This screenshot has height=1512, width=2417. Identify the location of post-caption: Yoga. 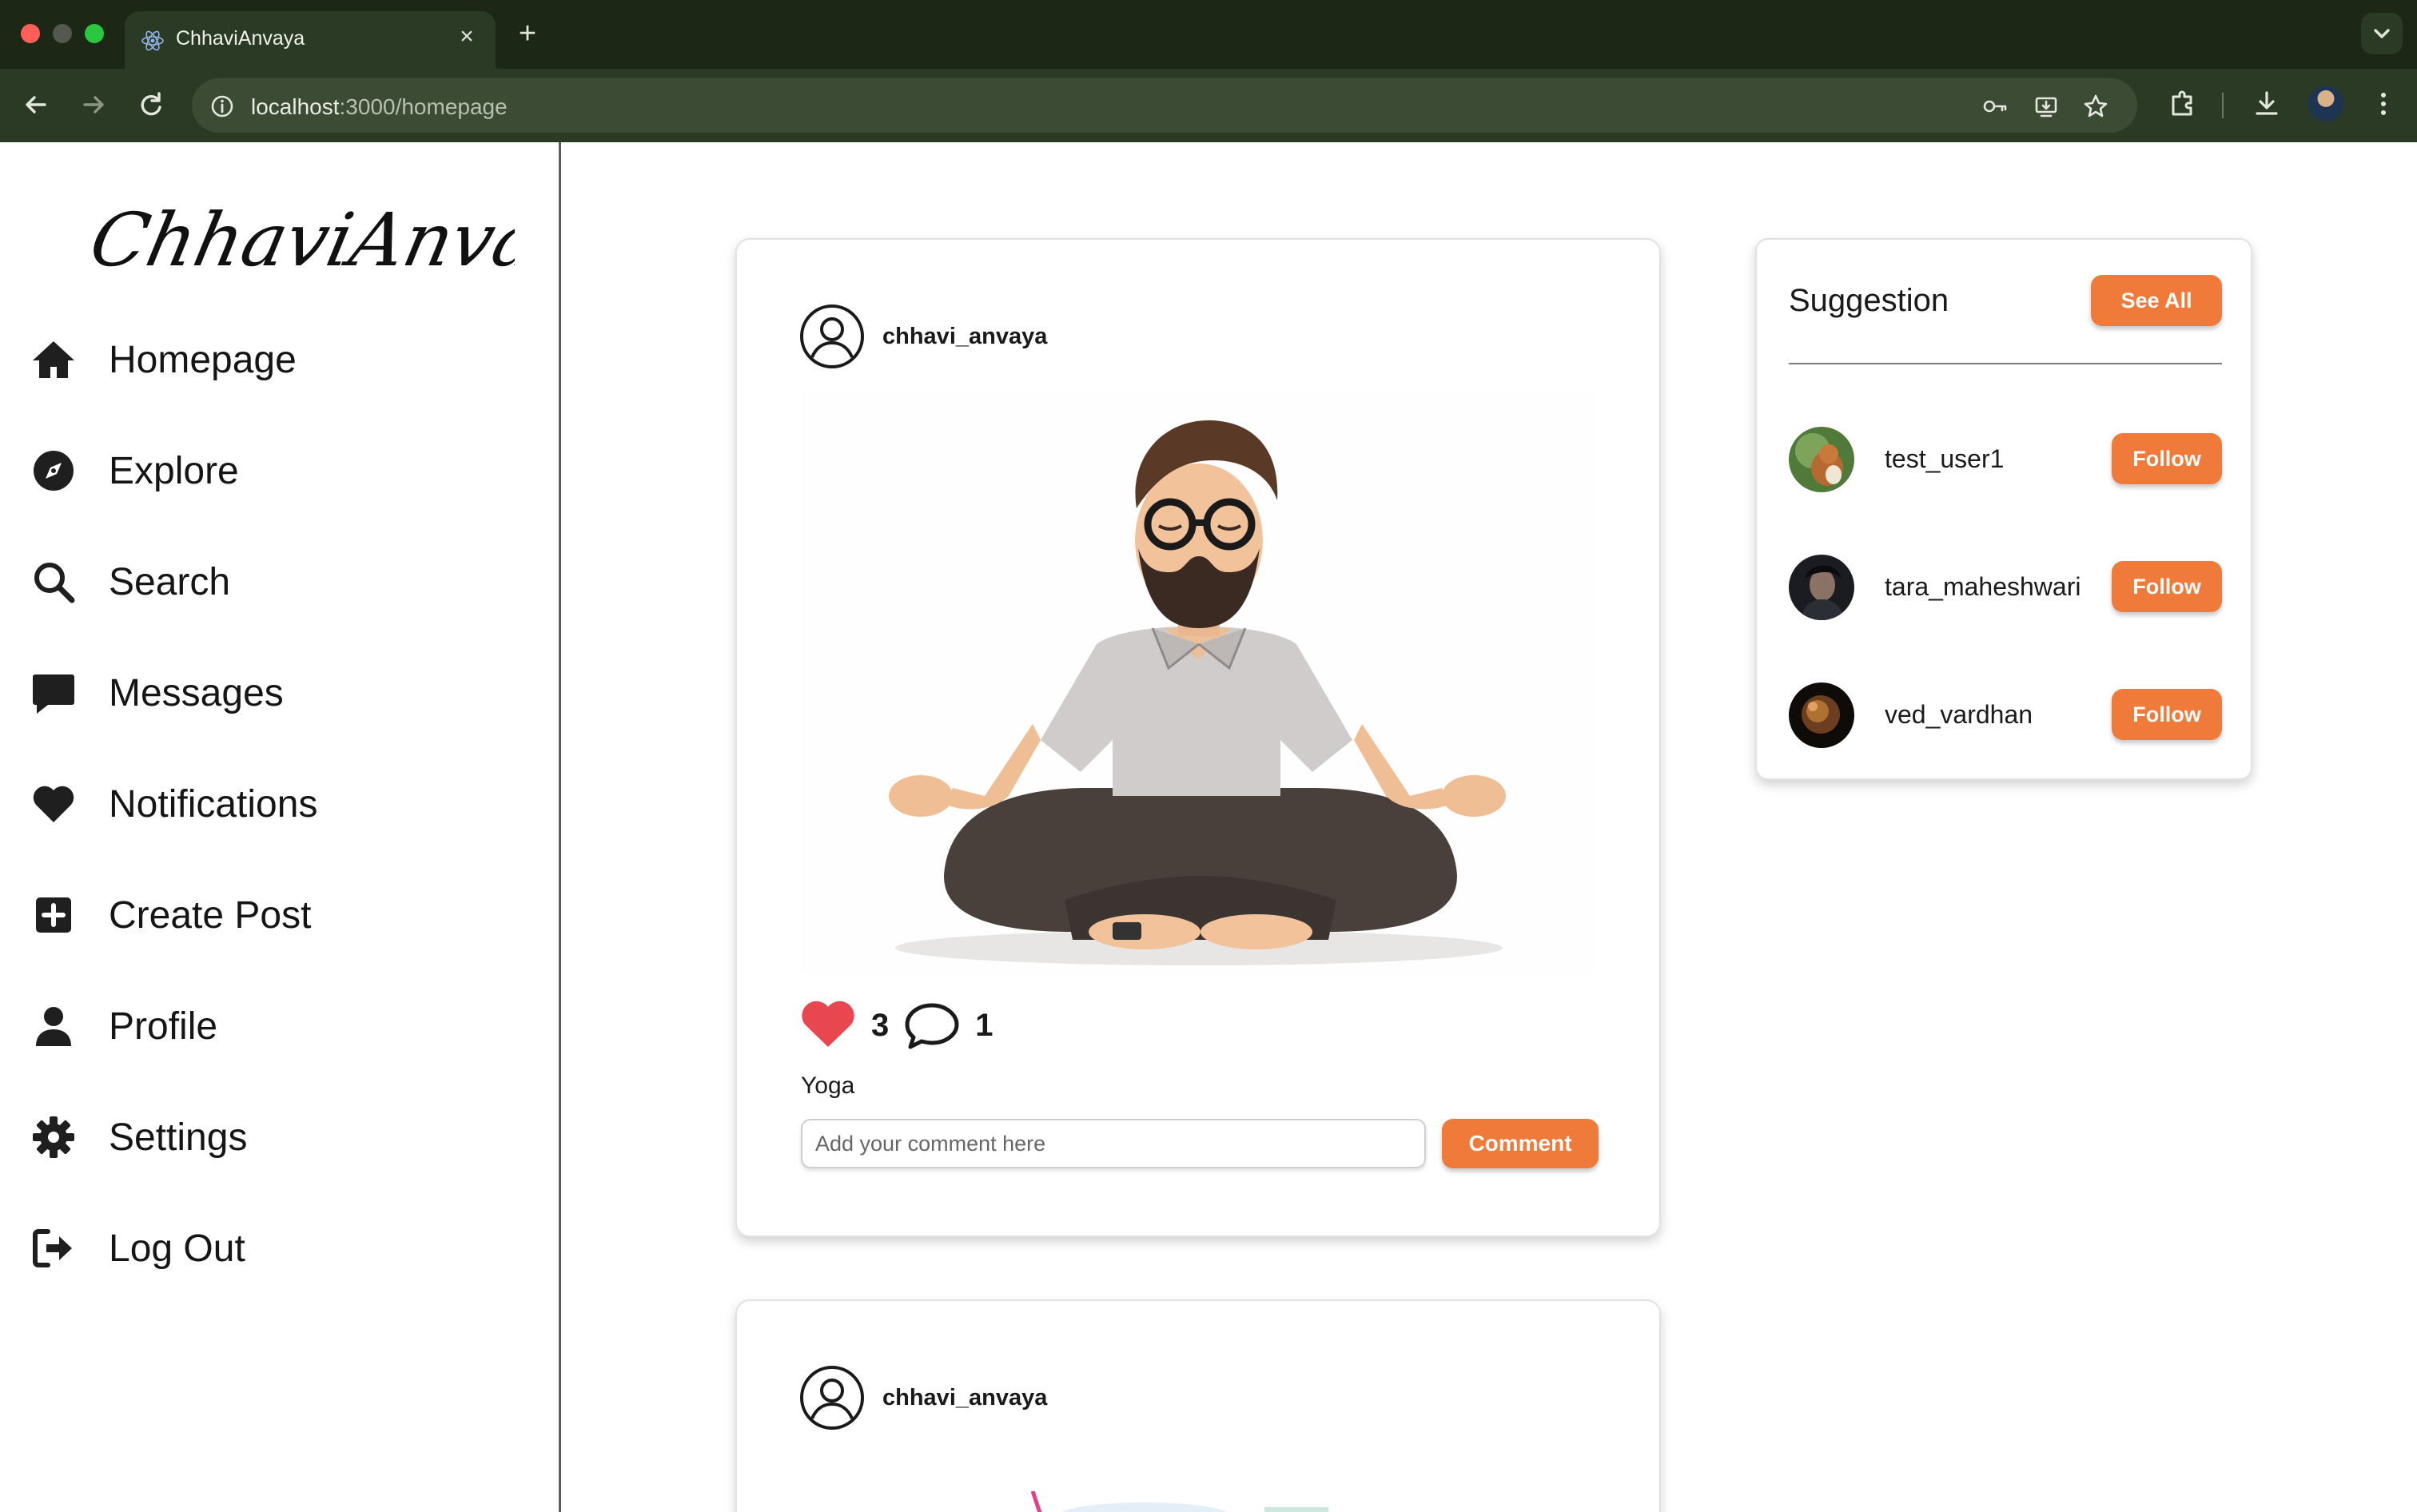
(828, 1085).